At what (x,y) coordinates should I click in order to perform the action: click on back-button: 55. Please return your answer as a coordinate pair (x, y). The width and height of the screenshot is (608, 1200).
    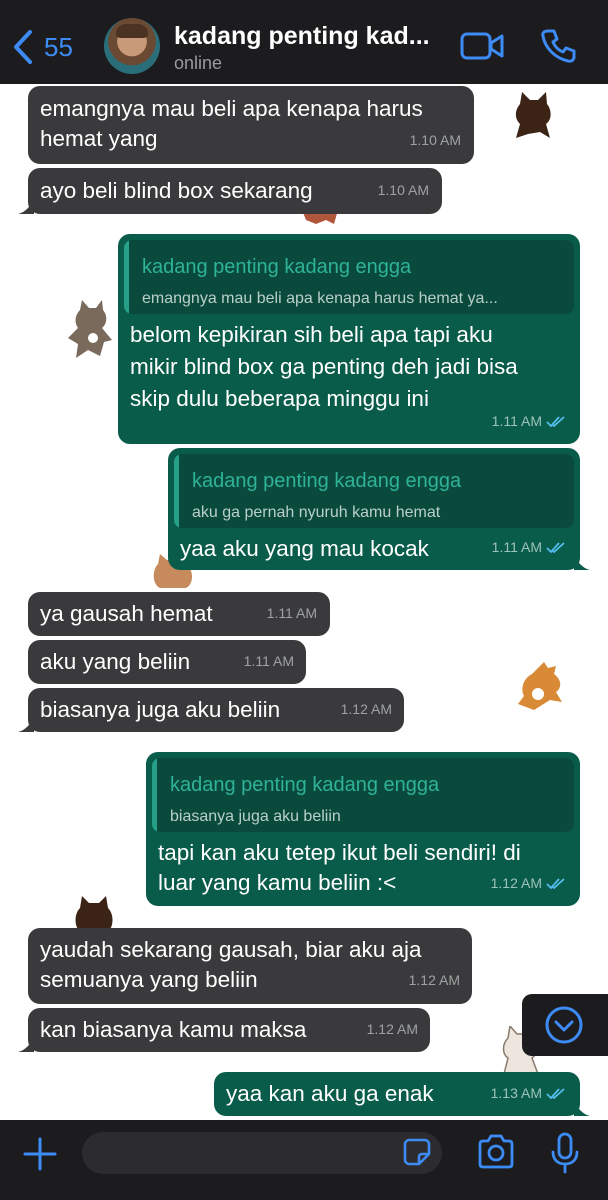
    Looking at the image, I should click on (41, 47).